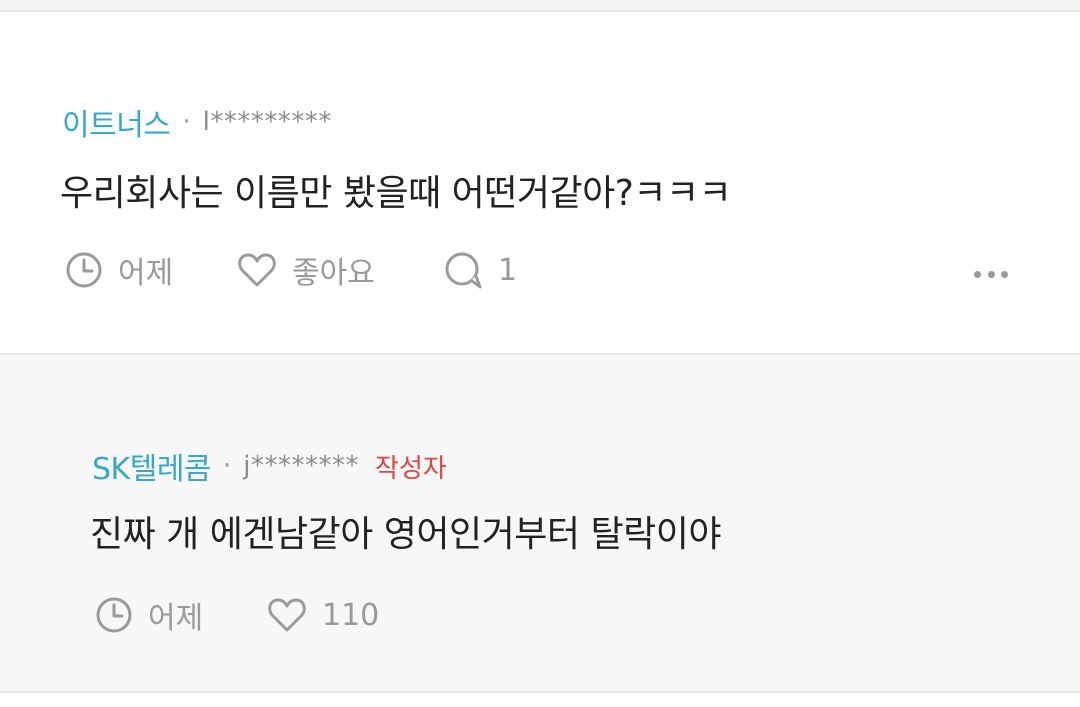 This screenshot has height=707, width=1080. I want to click on like-button: 110, so click(322, 615).